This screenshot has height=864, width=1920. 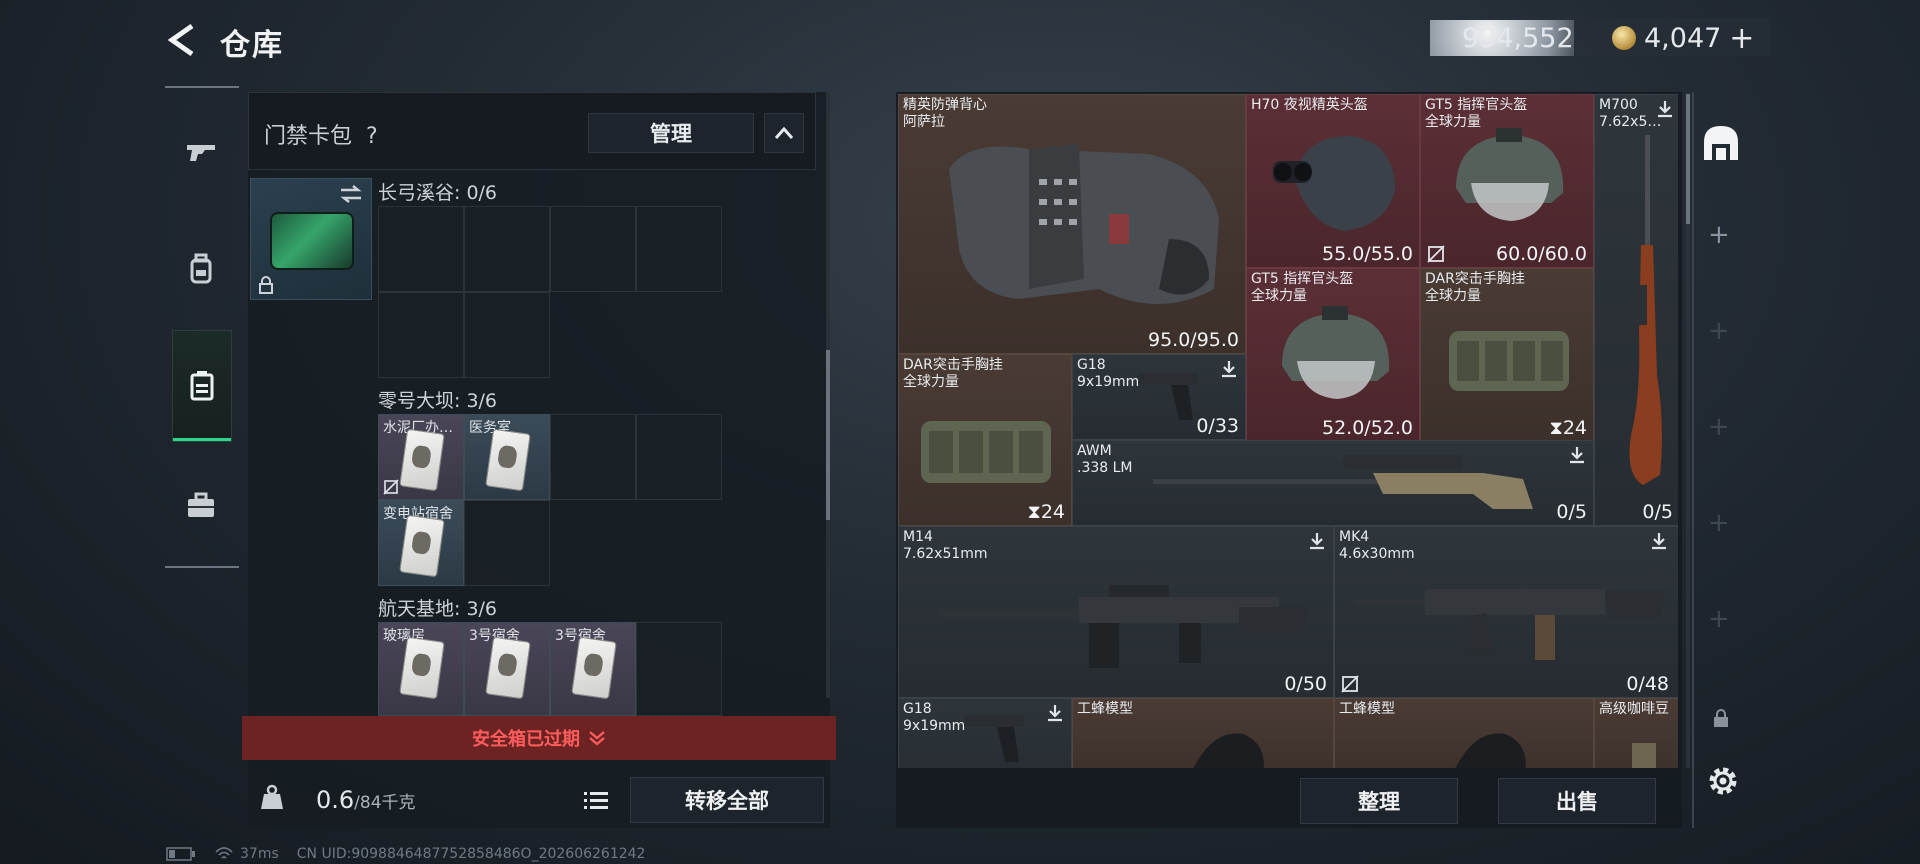 I want to click on gold-amount: 4,047, so click(x=1683, y=38).